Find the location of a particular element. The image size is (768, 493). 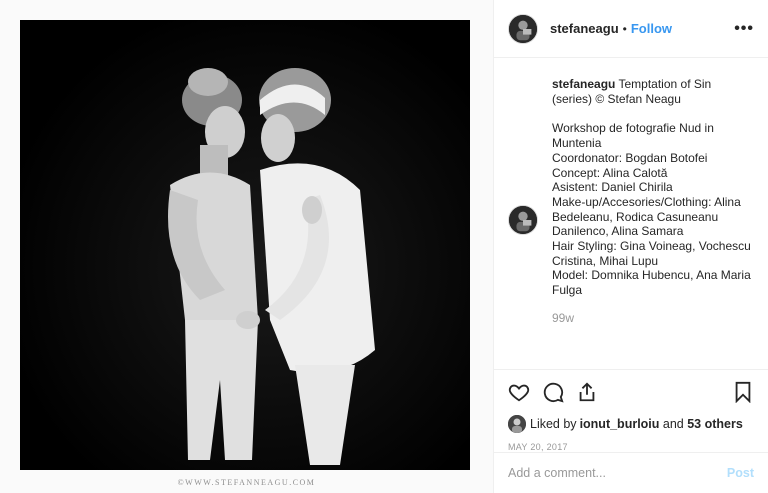

caption-line: Workshop de fotografie Nud in Muntenia is located at coordinates (633, 136).